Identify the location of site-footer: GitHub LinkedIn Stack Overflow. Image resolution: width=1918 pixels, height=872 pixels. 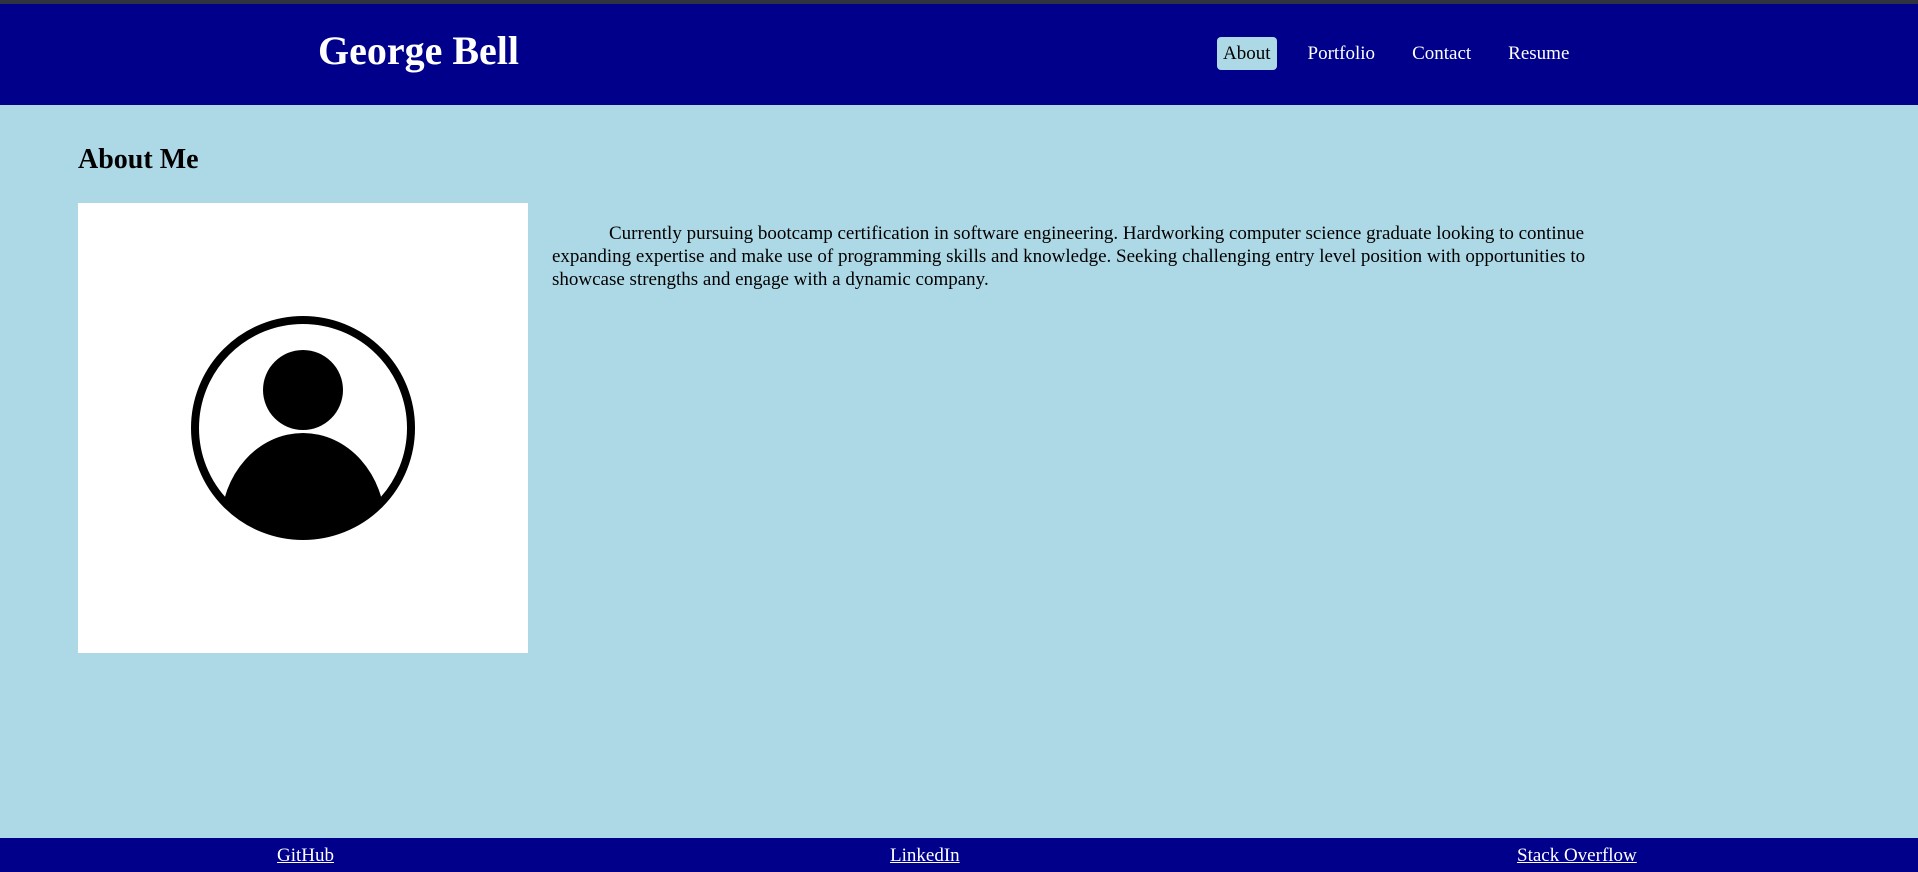
(959, 855).